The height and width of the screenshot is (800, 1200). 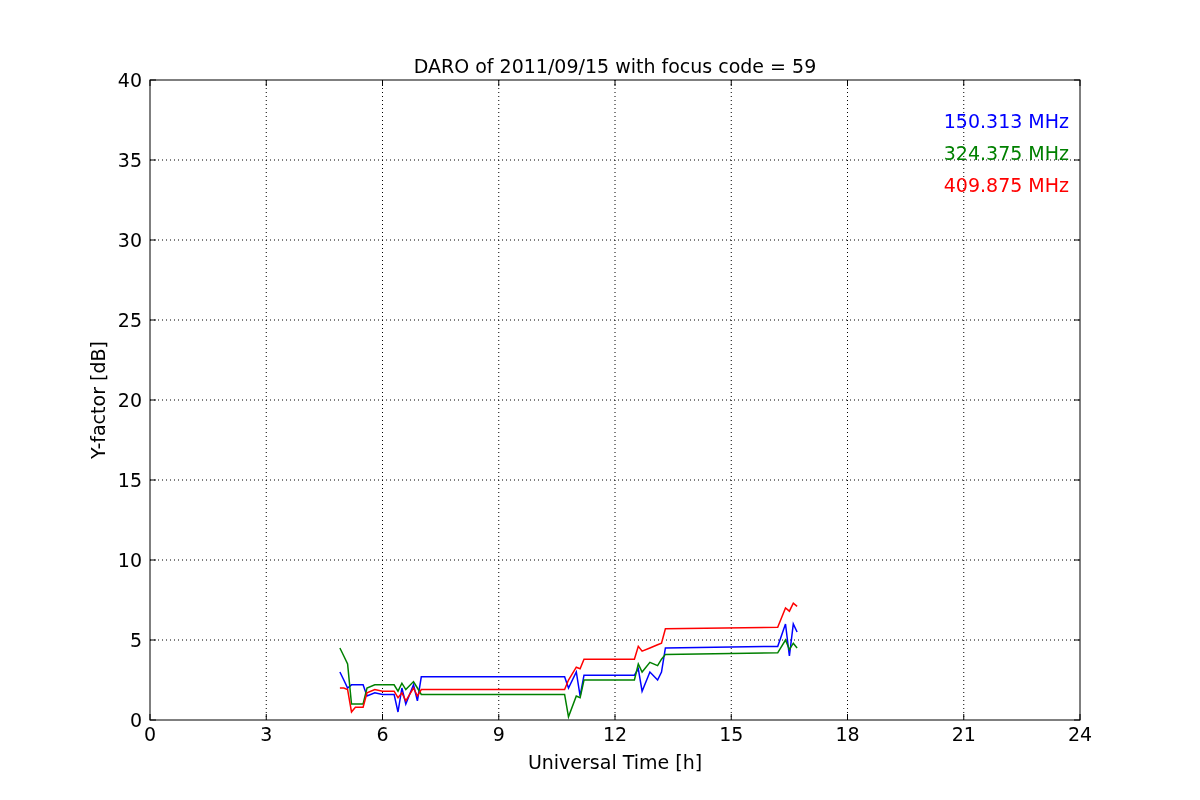 What do you see at coordinates (1006, 185) in the screenshot?
I see `legend-label: 409.875 MHz` at bounding box center [1006, 185].